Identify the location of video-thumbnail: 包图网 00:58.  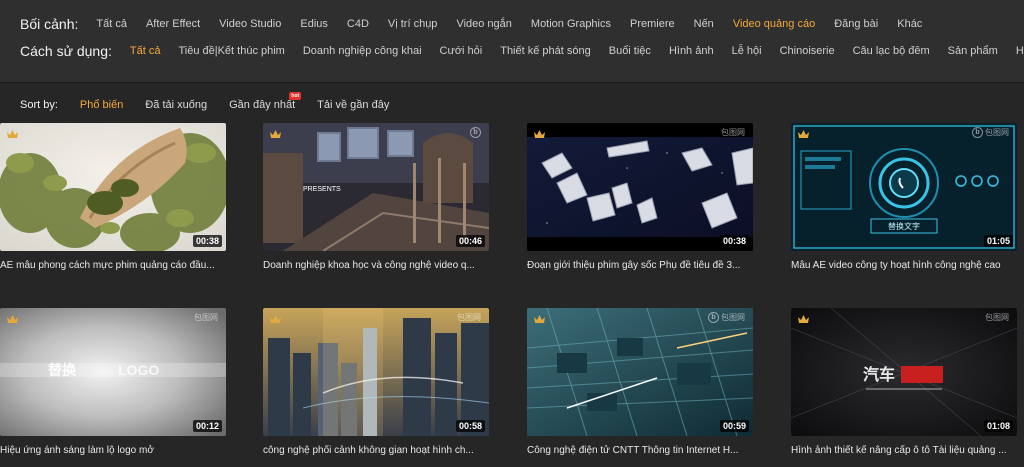
(376, 372).